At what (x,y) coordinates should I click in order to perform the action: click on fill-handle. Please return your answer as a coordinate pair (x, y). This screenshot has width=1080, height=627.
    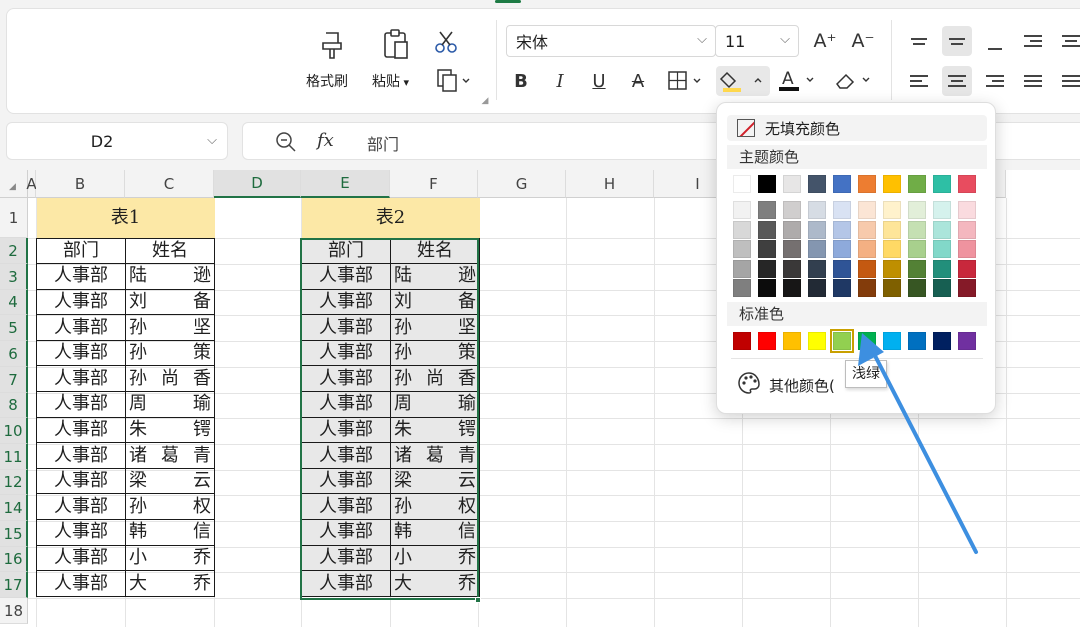
    Looking at the image, I should click on (478, 600).